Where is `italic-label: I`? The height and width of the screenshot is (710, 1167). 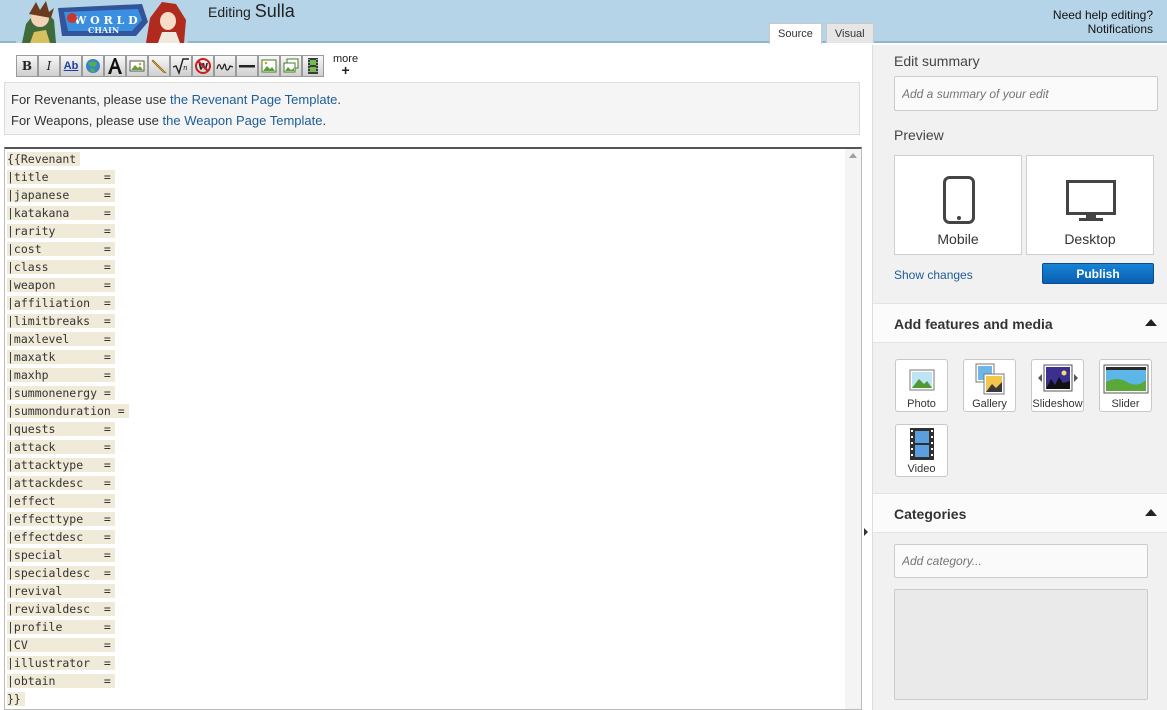 italic-label: I is located at coordinates (49, 65).